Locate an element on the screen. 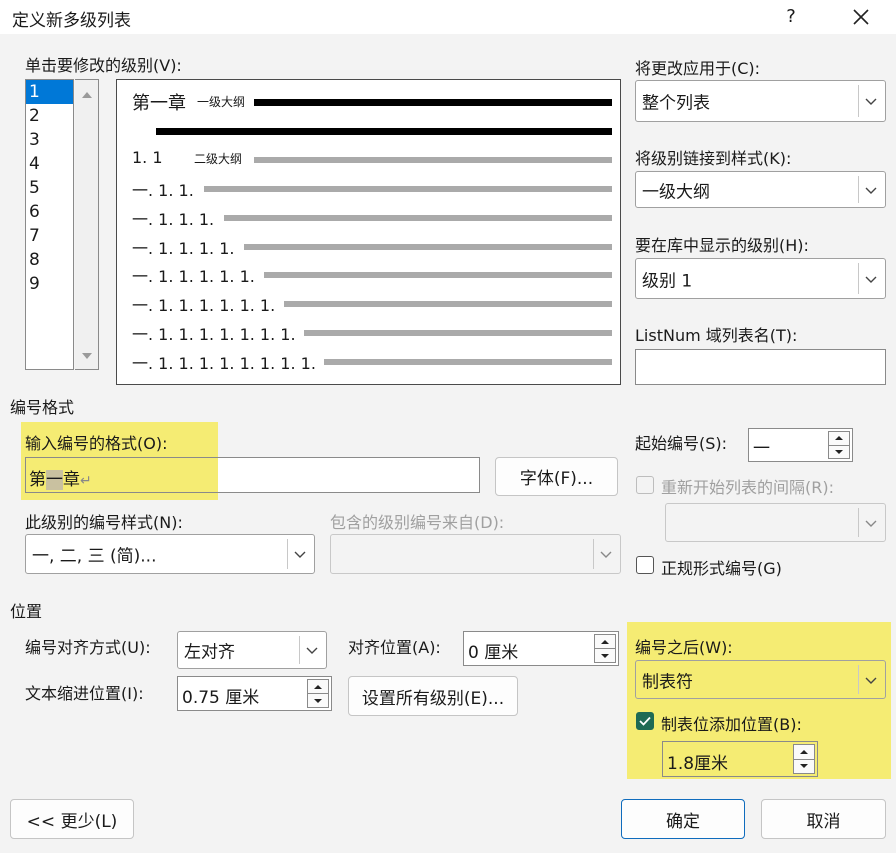 Image resolution: width=896 pixels, height=853 pixels. text-indent-input: 0.75 厘米 is located at coordinates (254, 693).